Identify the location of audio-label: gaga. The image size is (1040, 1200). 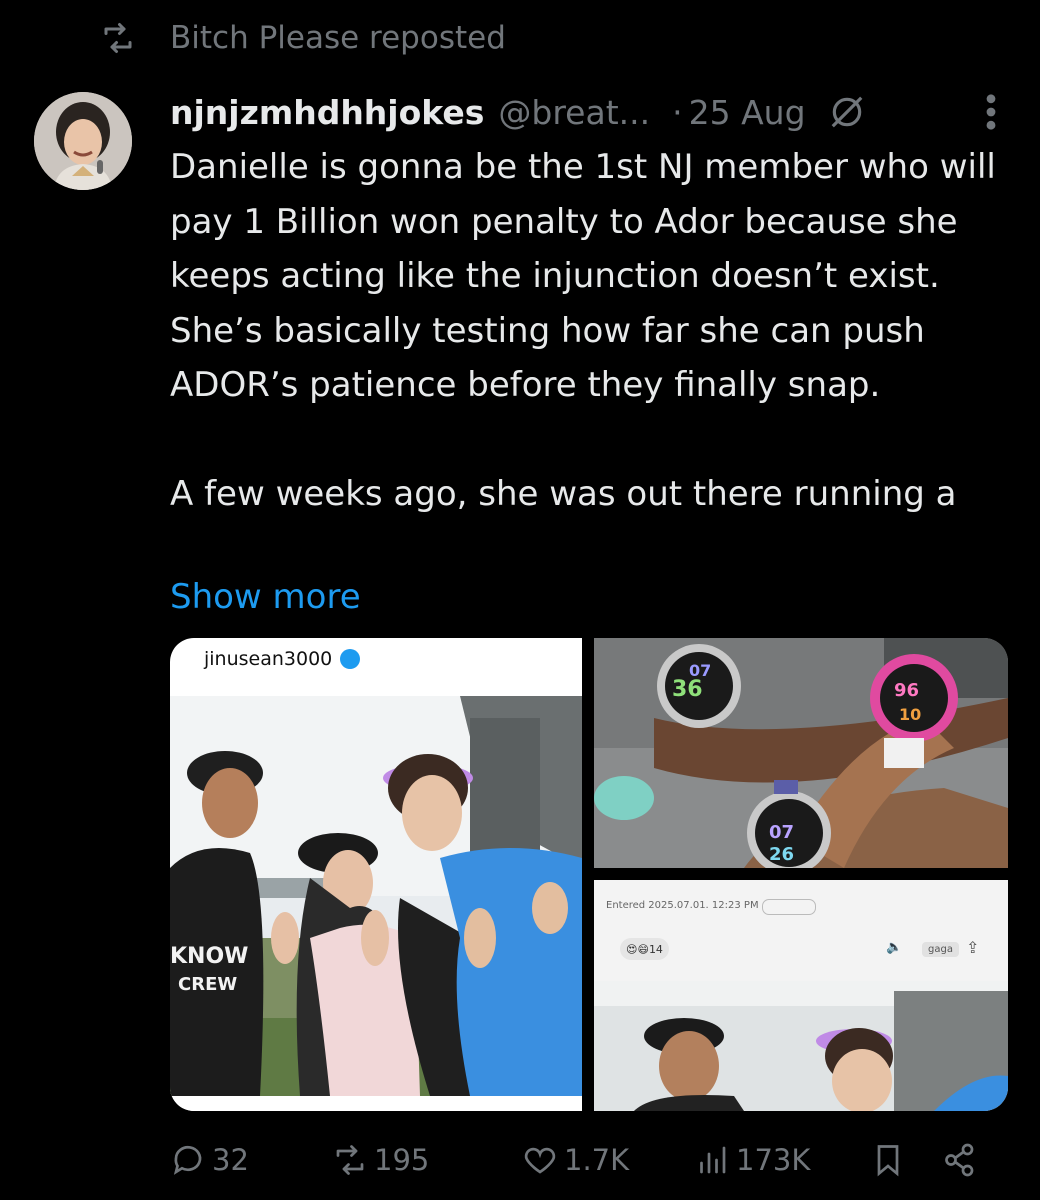
(940, 949).